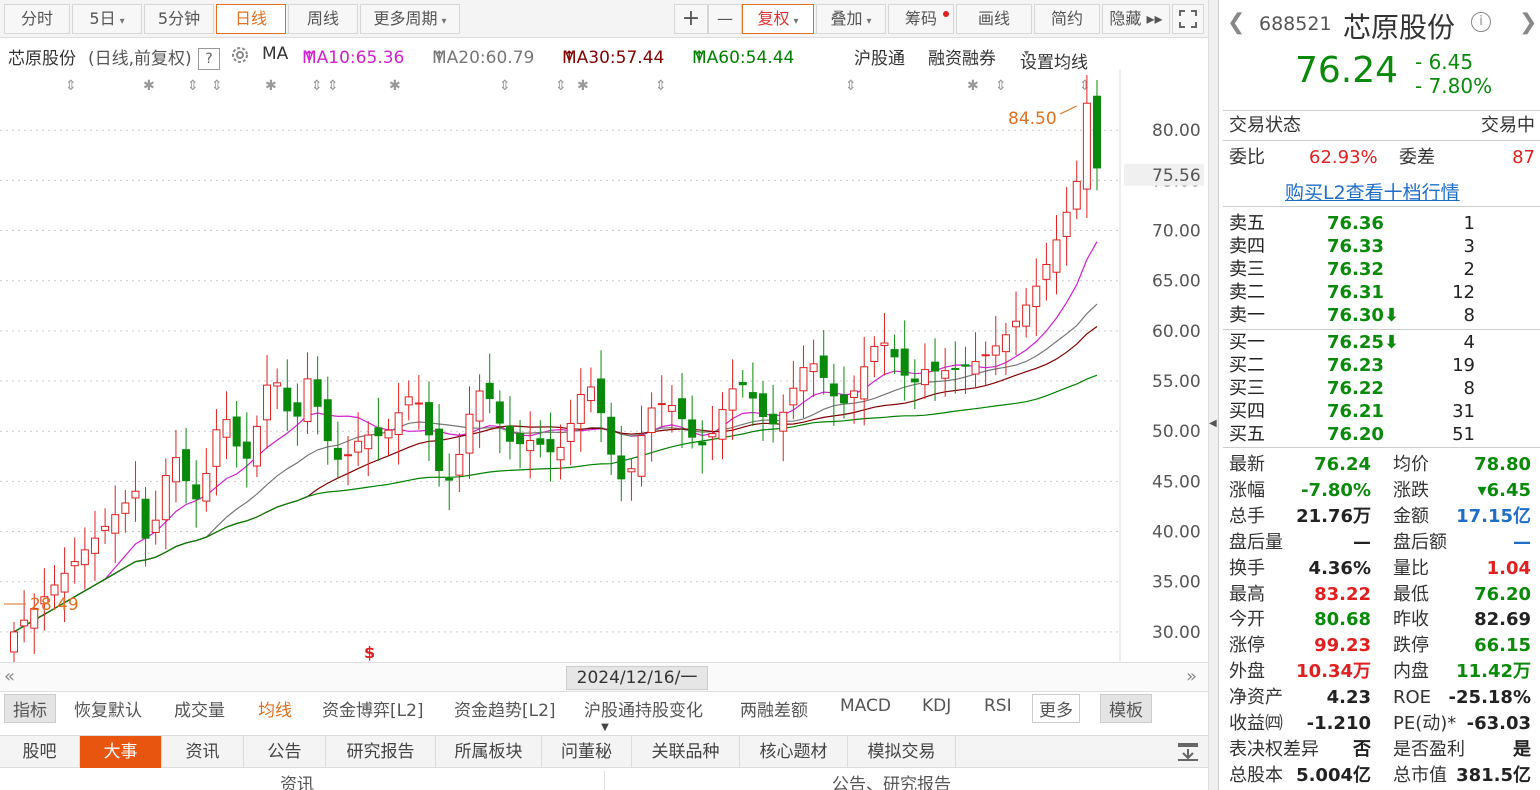  Describe the element at coordinates (1348, 698) in the screenshot. I see `stat-value: 4.23` at that location.